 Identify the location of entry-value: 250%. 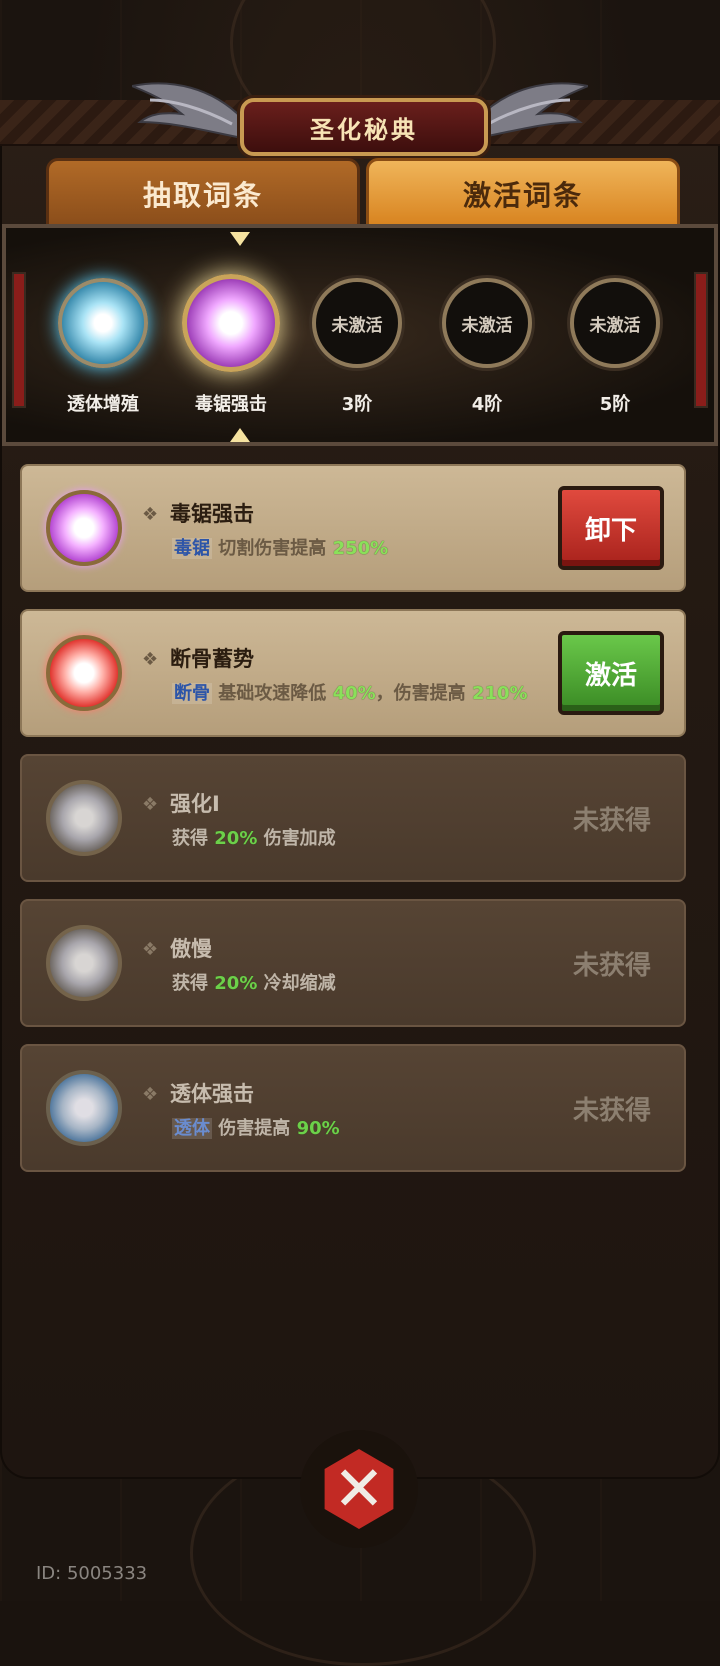
(360, 548).